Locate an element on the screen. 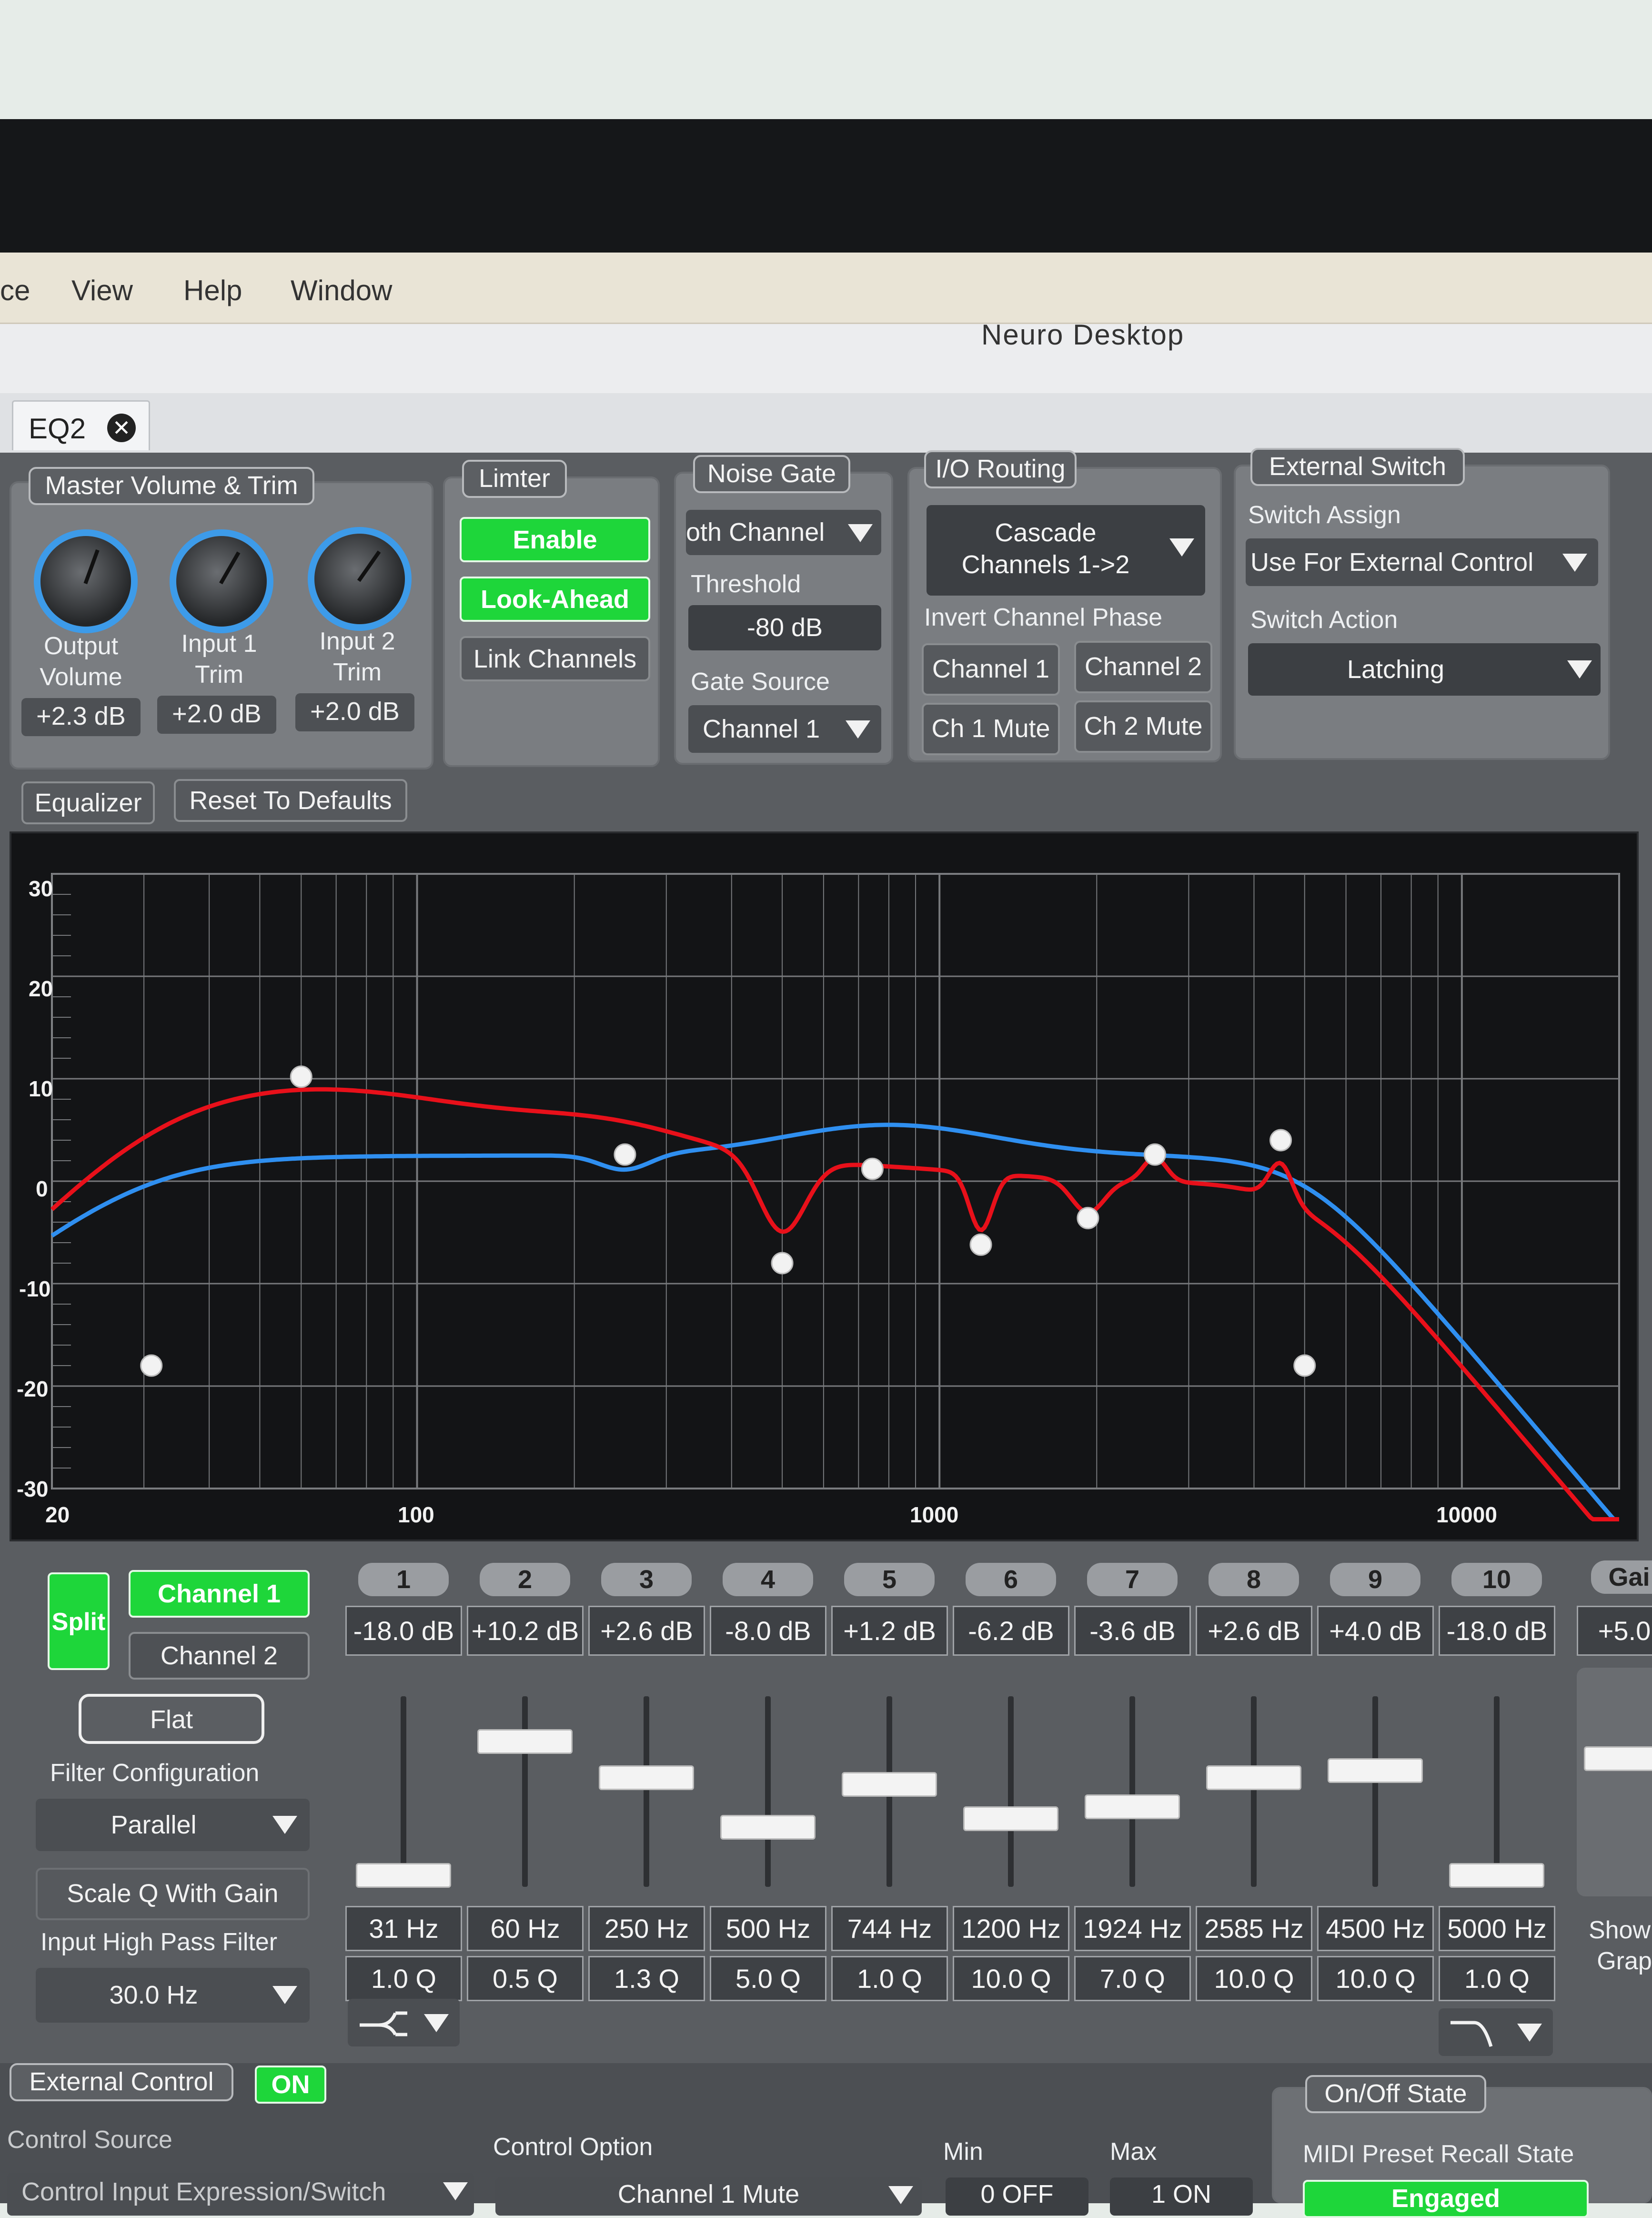  menu-item-window: Window is located at coordinates (341, 290).